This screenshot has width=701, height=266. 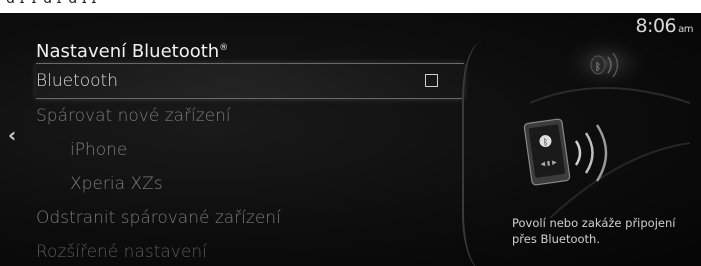 What do you see at coordinates (158, 218) in the screenshot?
I see `menu-item-label: Odstranit spárované zařízení` at bounding box center [158, 218].